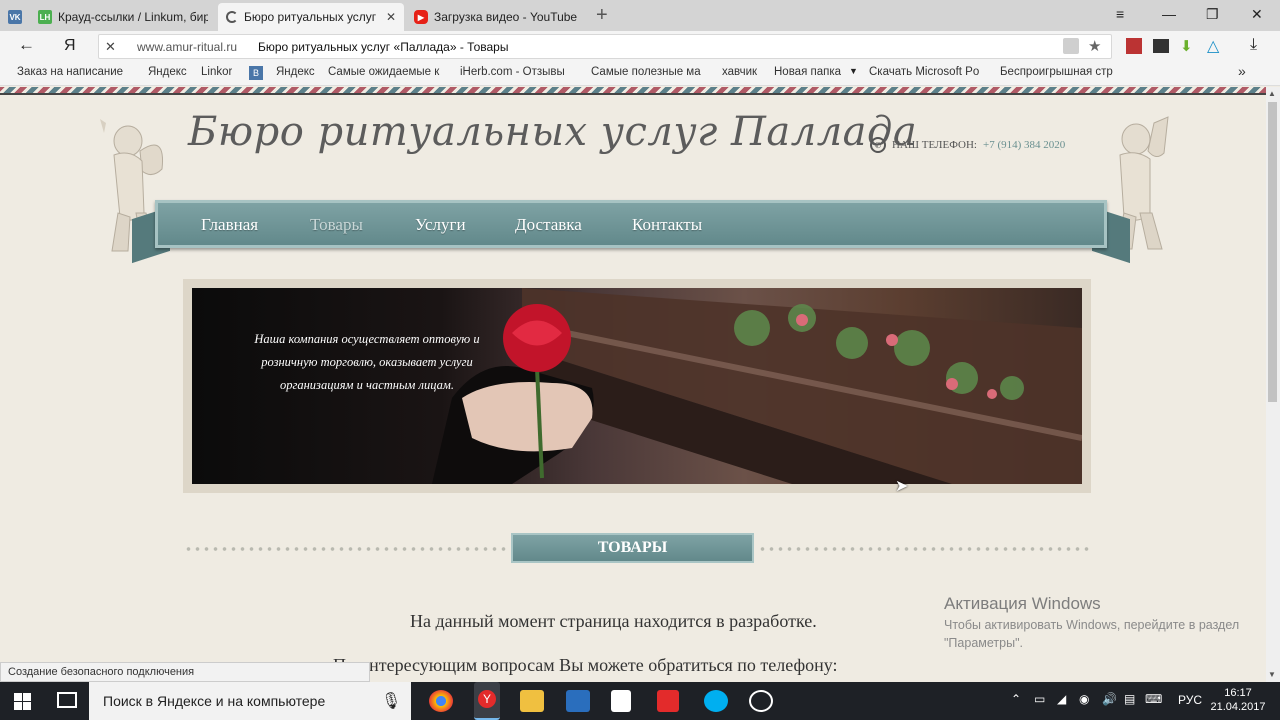 Image resolution: width=1280 pixels, height=720 pixels. Describe the element at coordinates (578, 701) in the screenshot. I see `app-icon` at that location.